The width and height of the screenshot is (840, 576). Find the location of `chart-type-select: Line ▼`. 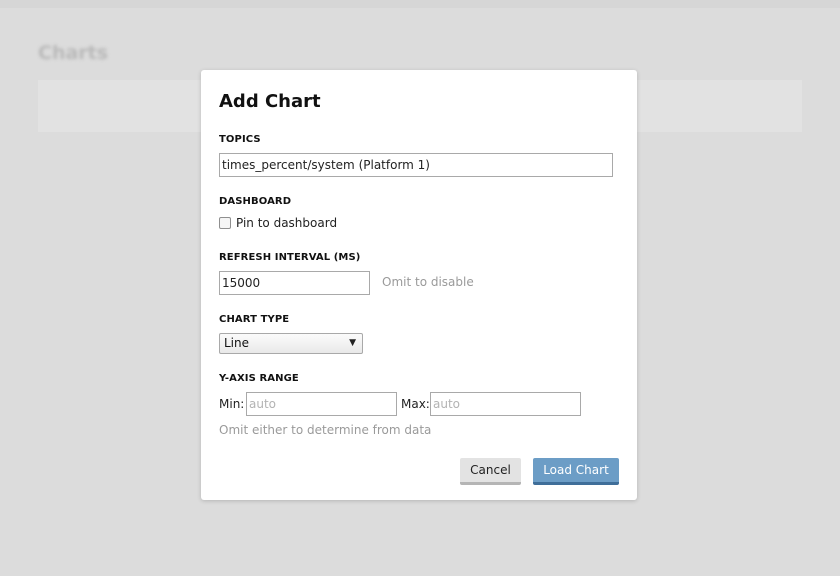

chart-type-select: Line ▼ is located at coordinates (291, 343).